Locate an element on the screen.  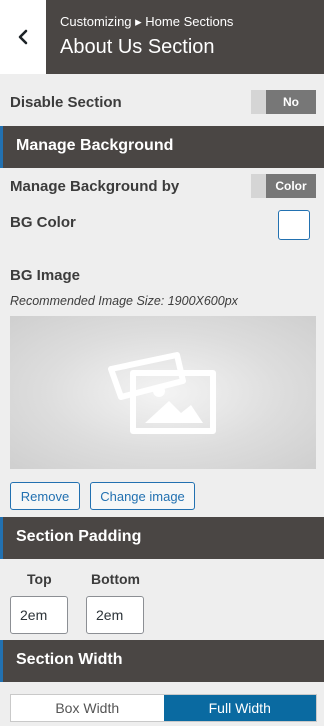
manage-background-header: Manage Background is located at coordinates (162, 147).